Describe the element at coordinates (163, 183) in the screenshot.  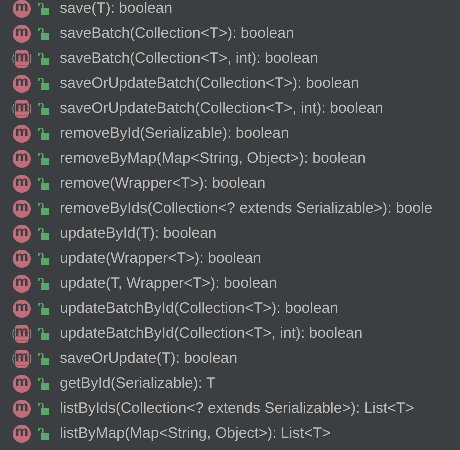
I see `method-signature: remove(Wrapper<T>): boolean` at that location.